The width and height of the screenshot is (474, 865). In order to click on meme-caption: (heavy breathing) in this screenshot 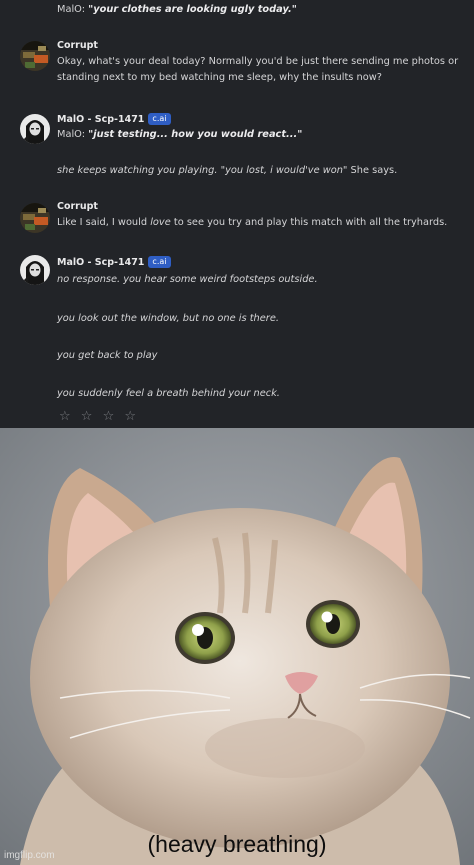, I will do `click(237, 844)`.